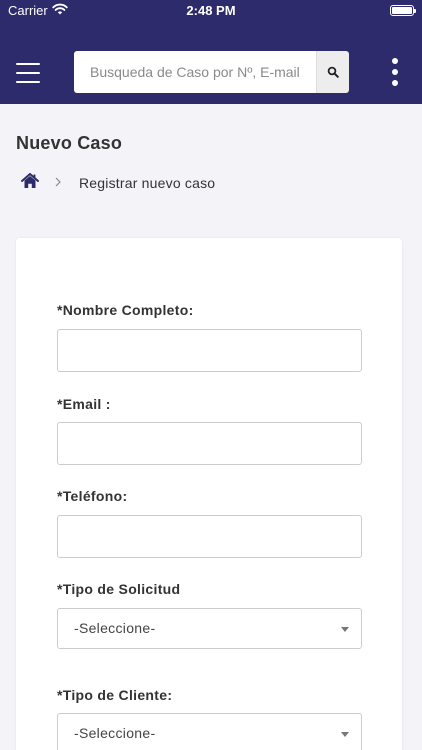 This screenshot has height=750, width=422. I want to click on phone-label: *Teléfono:, so click(92, 496).